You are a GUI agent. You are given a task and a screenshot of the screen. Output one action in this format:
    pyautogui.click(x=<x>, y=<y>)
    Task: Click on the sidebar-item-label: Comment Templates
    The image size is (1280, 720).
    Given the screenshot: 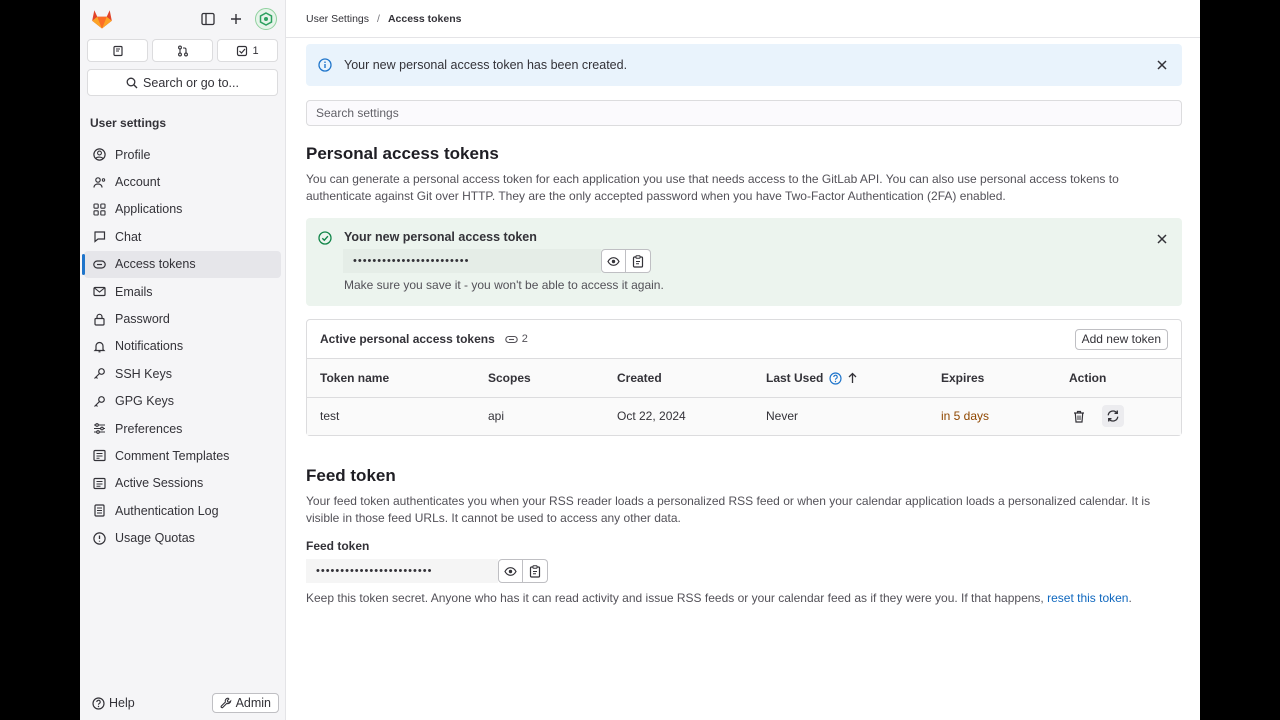 What is the action you would take?
    pyautogui.click(x=172, y=455)
    